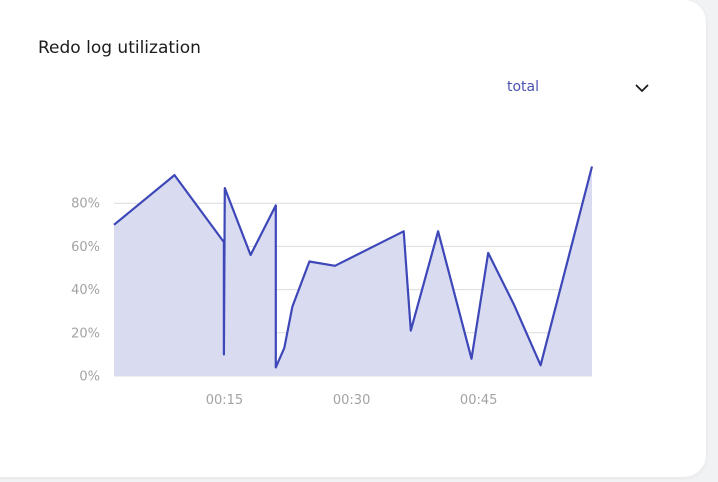 The height and width of the screenshot is (482, 718). I want to click on y-tick-label: 0%, so click(89, 377).